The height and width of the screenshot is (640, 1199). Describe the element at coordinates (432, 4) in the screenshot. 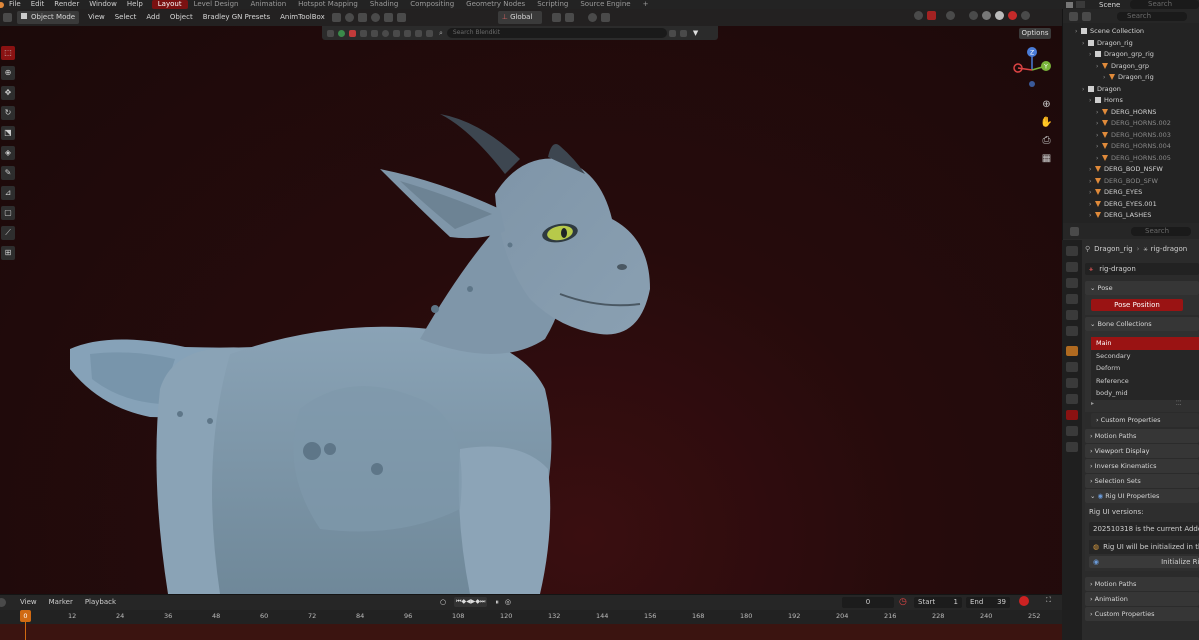

I see `workspace-tab-compositing: Compositing` at that location.